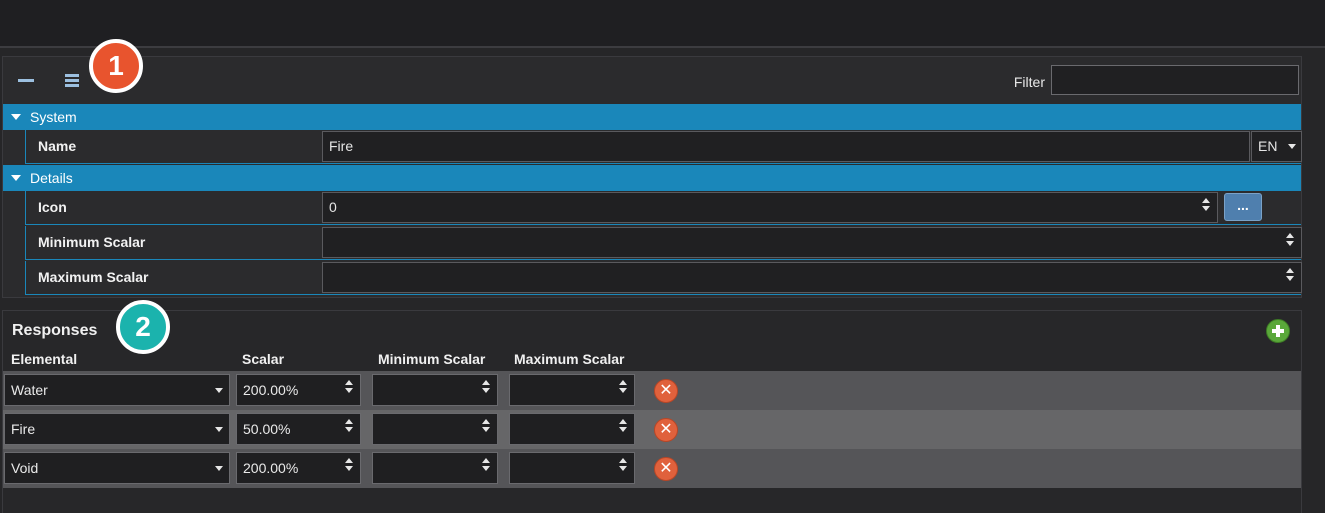 This screenshot has height=513, width=1325. I want to click on list-icon, so click(72, 80).